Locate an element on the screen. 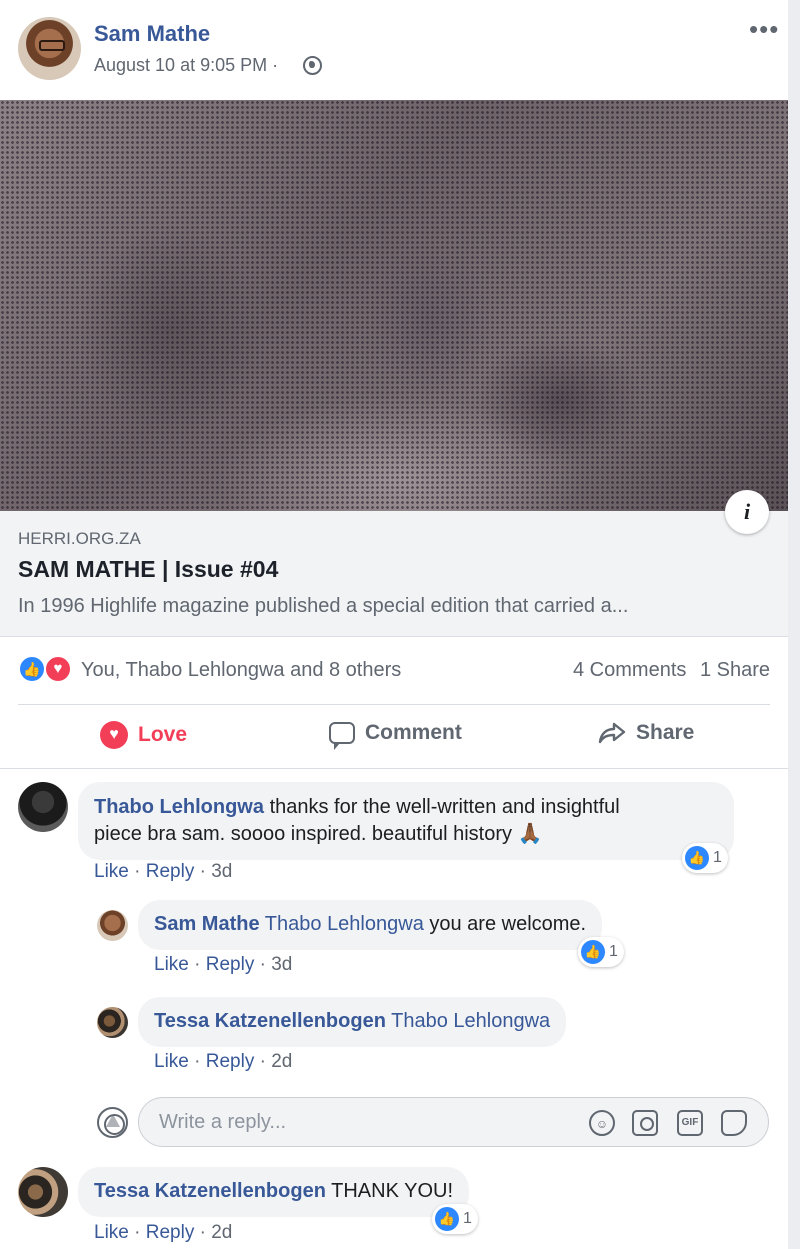 The width and height of the screenshot is (800, 1249). reply-bubble: Tessa Katzenellenbogen Thabo Lehlongwa is located at coordinates (352, 1022).